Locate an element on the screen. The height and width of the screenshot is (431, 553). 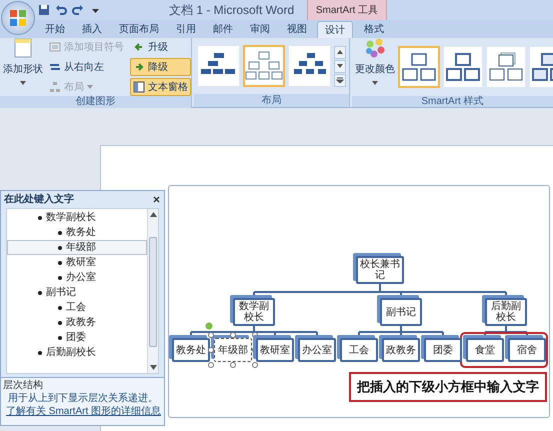
text-pane-item: 工会 is located at coordinates (77, 307).